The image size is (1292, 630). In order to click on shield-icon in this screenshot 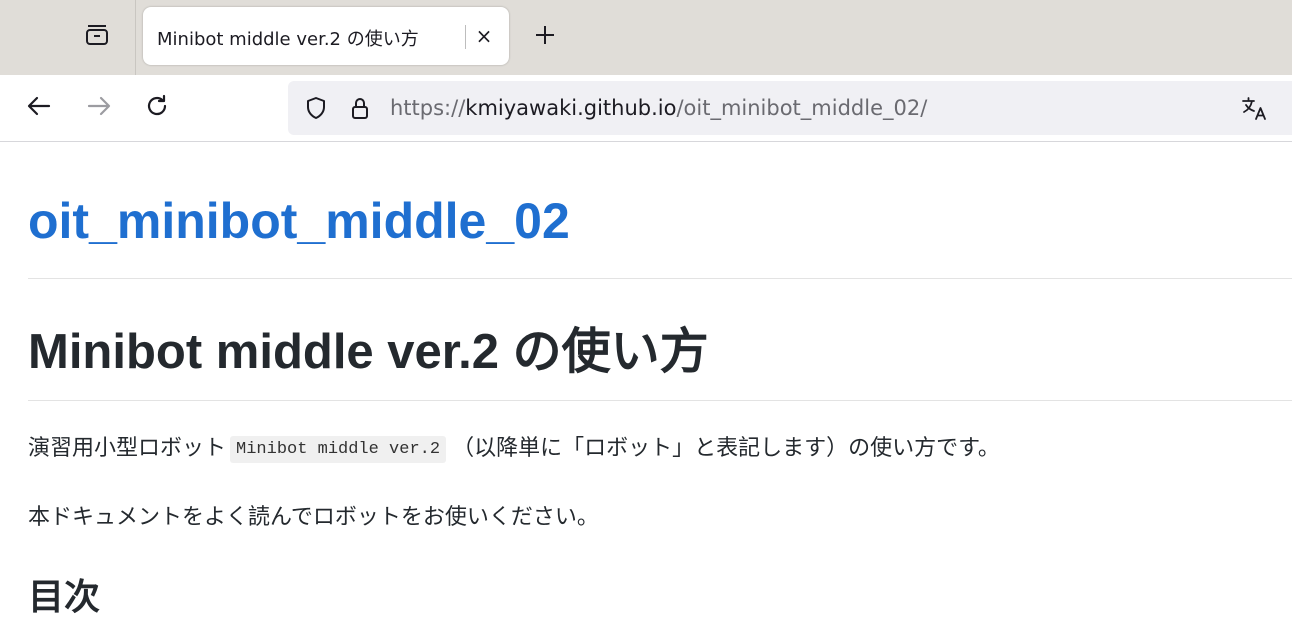, I will do `click(316, 108)`.